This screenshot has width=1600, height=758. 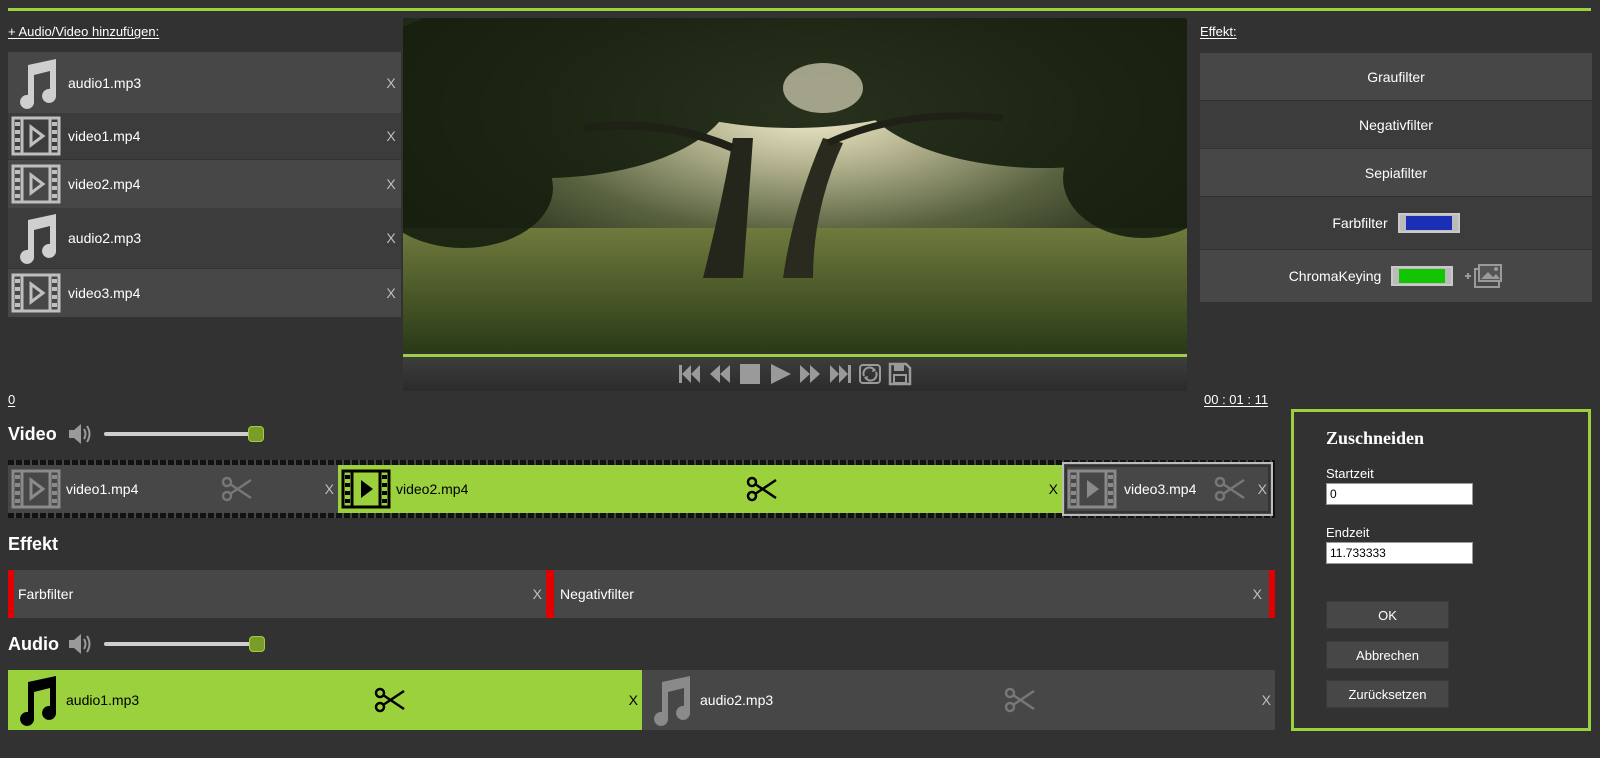 I want to click on chromakeying-button: ChromaKeying, so click(x=1396, y=276).